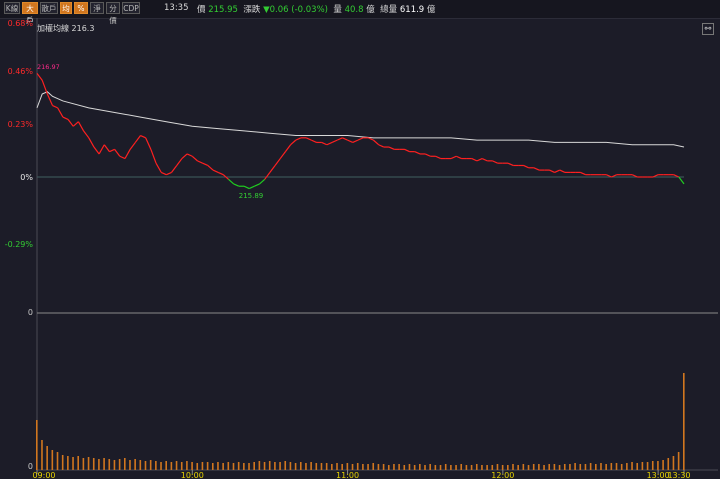 The width and height of the screenshot is (720, 479). Describe the element at coordinates (658, 475) in the screenshot. I see `x-tick-label-4: 13:00` at that location.